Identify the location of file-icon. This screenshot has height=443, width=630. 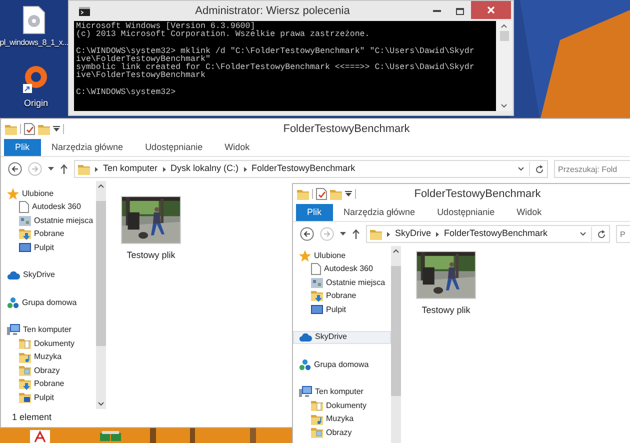
(40, 436).